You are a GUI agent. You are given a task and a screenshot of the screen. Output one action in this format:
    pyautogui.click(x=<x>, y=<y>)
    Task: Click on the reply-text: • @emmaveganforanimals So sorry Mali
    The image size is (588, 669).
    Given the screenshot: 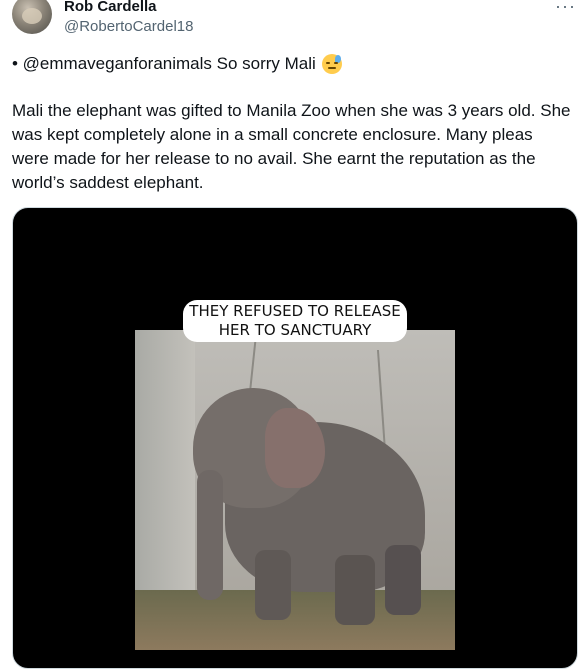 What is the action you would take?
    pyautogui.click(x=164, y=63)
    